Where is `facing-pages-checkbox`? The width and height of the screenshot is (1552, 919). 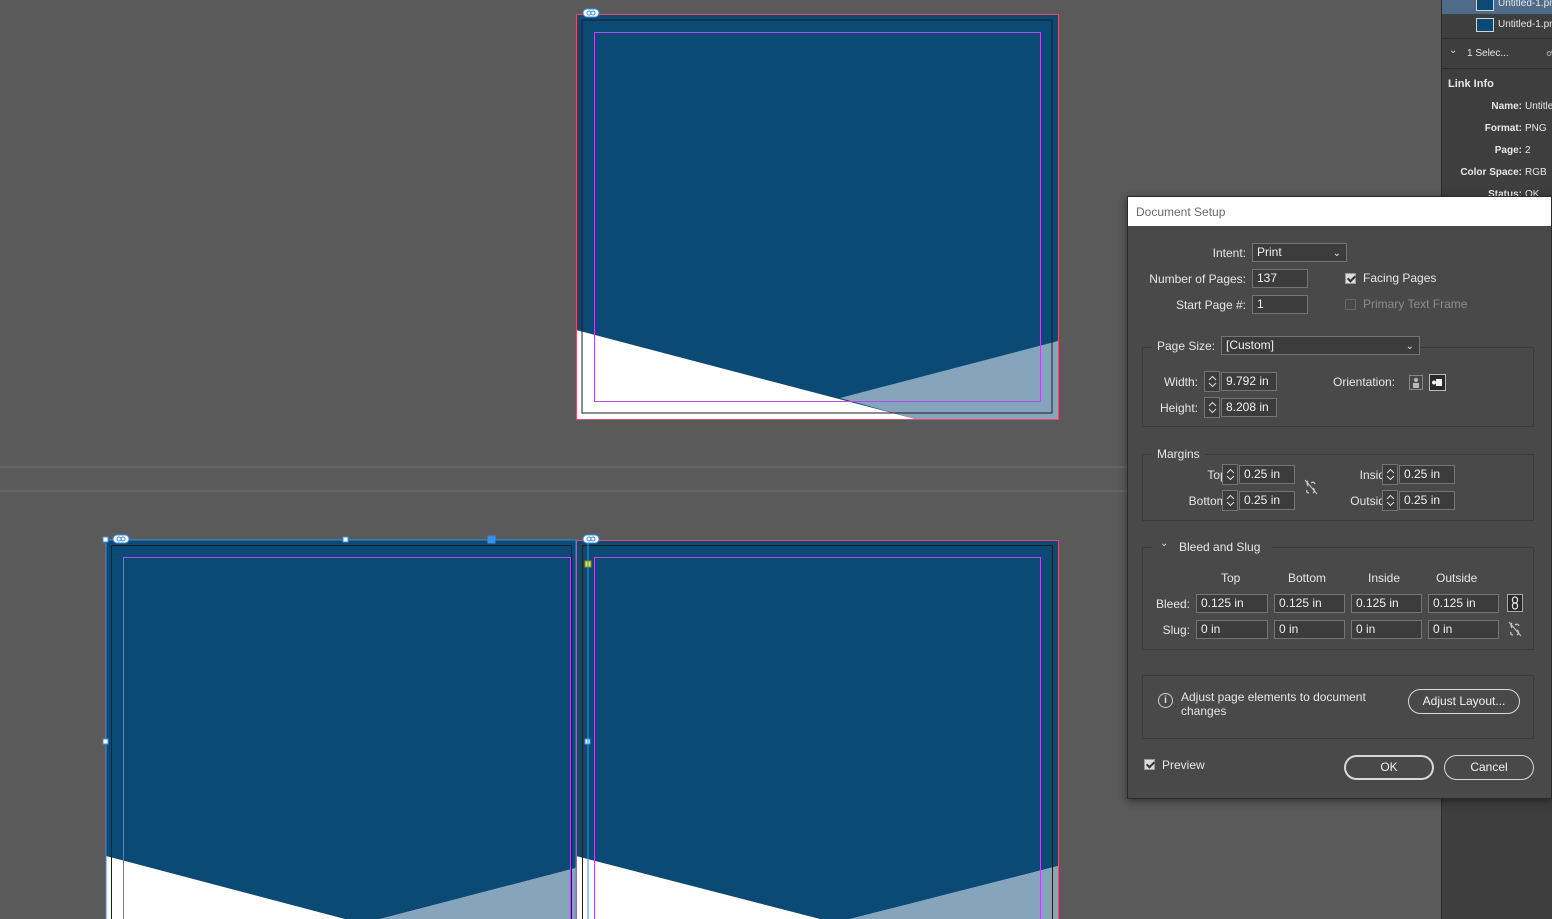 facing-pages-checkbox is located at coordinates (1350, 278).